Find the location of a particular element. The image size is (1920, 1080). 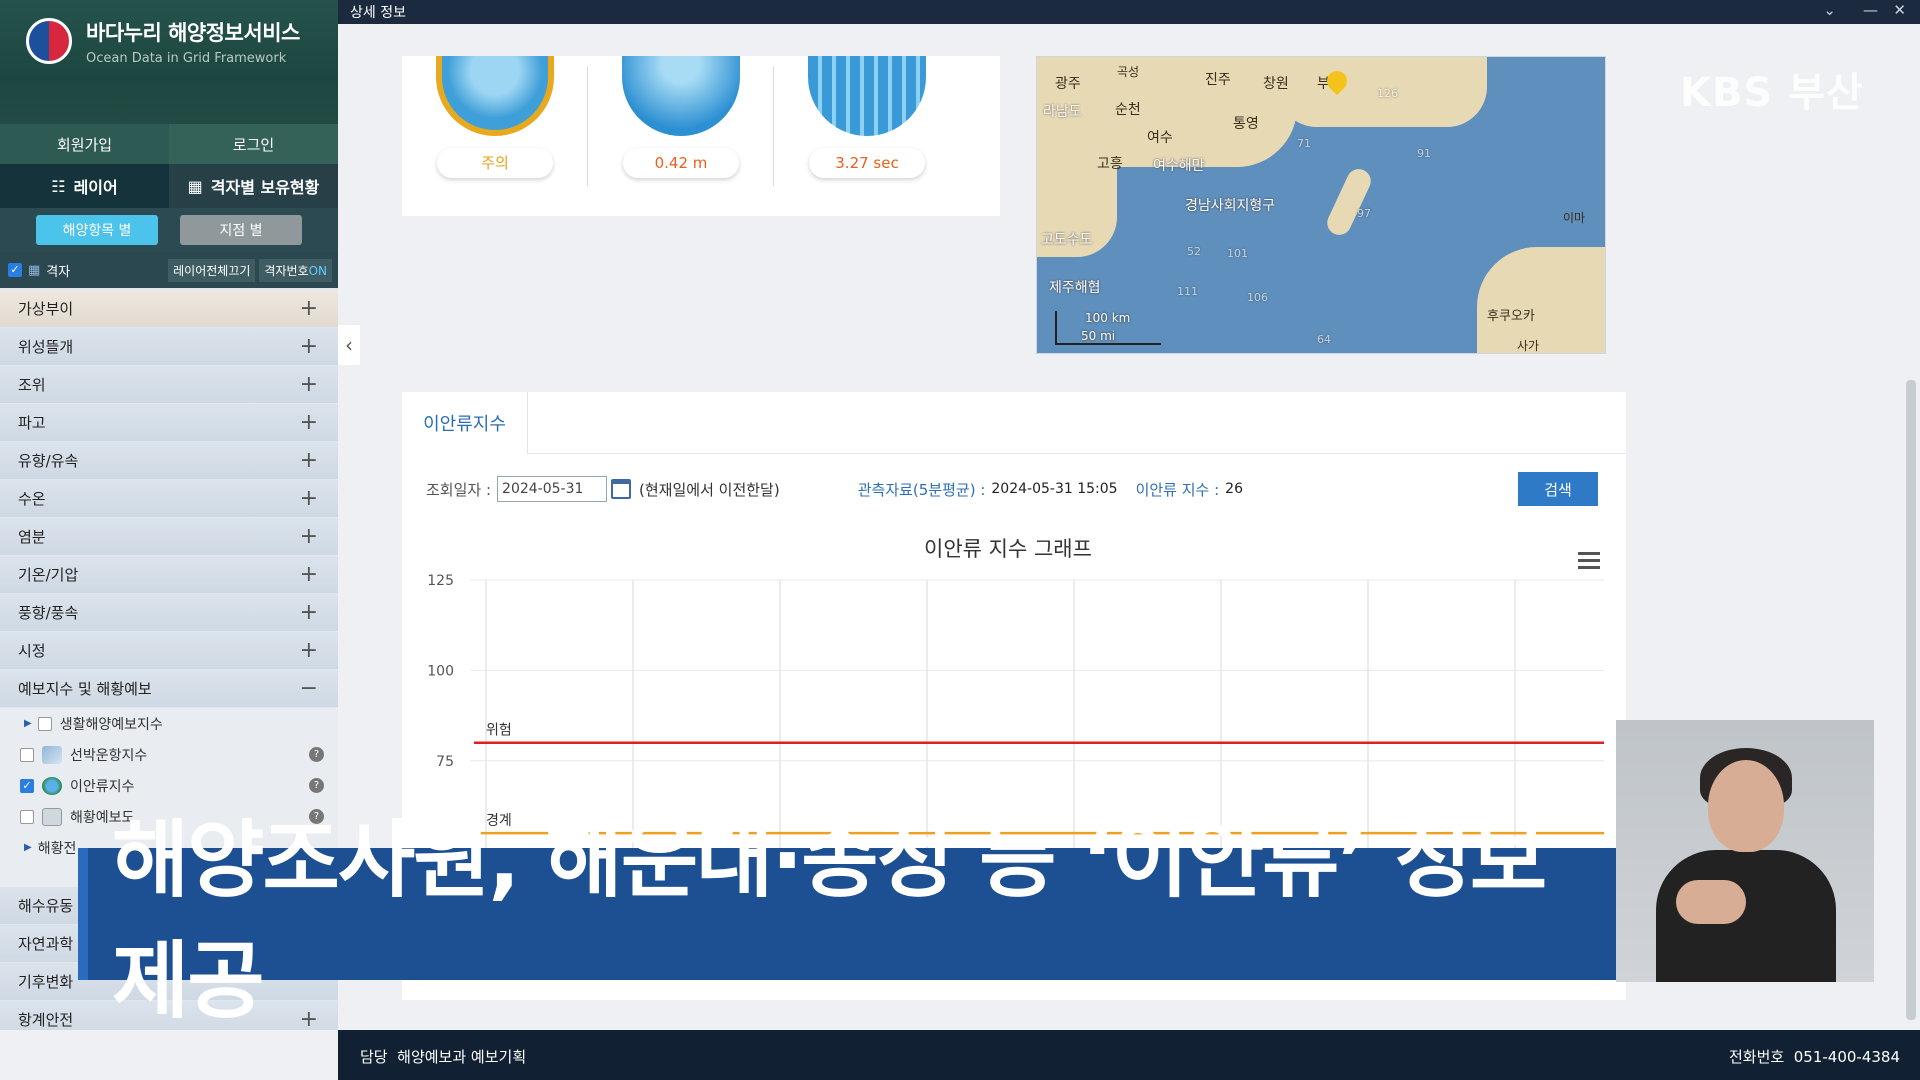

chevron-left-icon: ‹ is located at coordinates (349, 345).